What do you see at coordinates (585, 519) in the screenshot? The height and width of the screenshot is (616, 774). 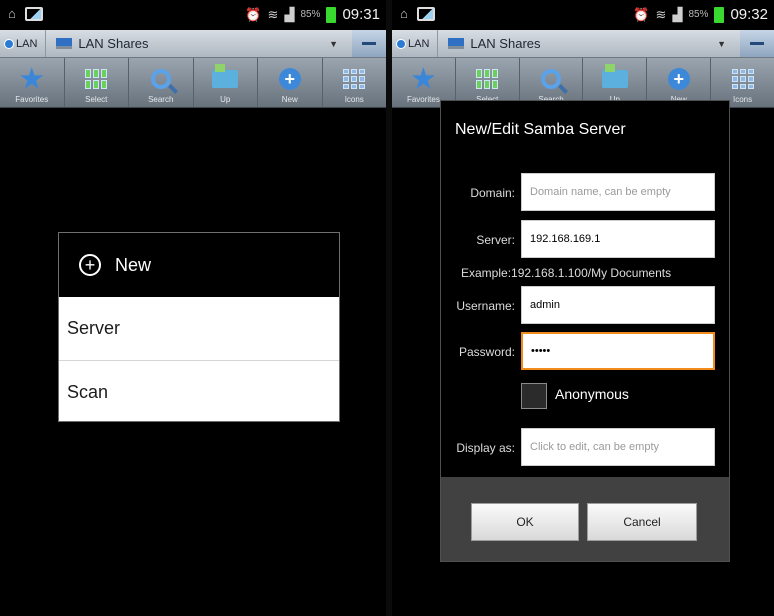 I see `dialog-footer: OK Cancel` at bounding box center [585, 519].